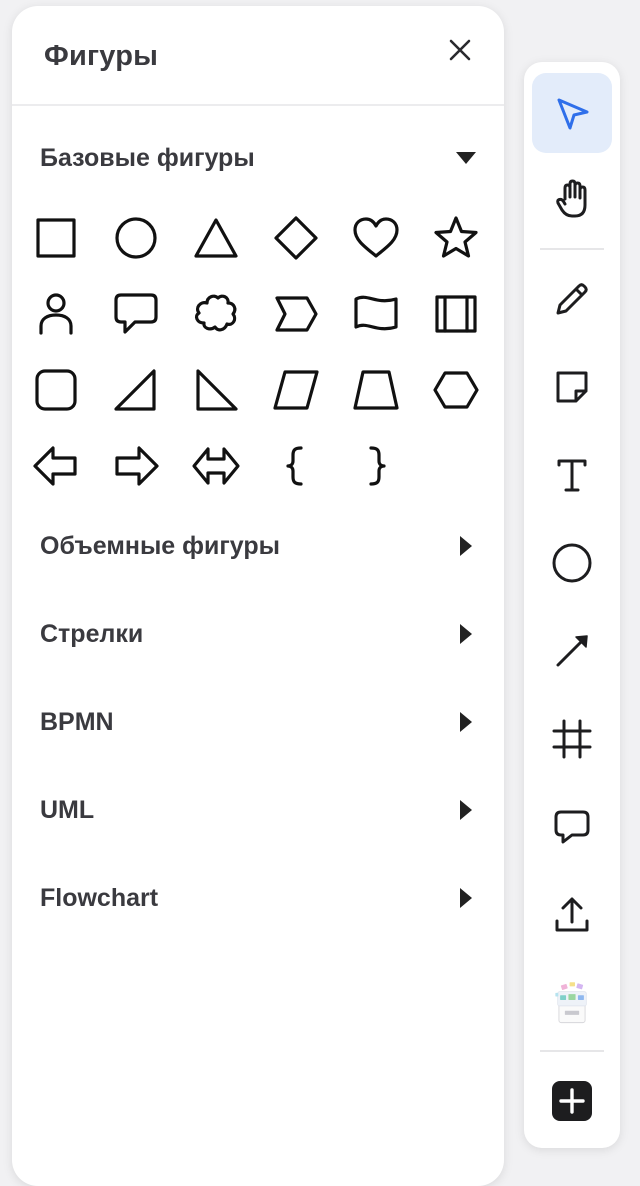  I want to click on panel-title: Фигуры, so click(101, 56).